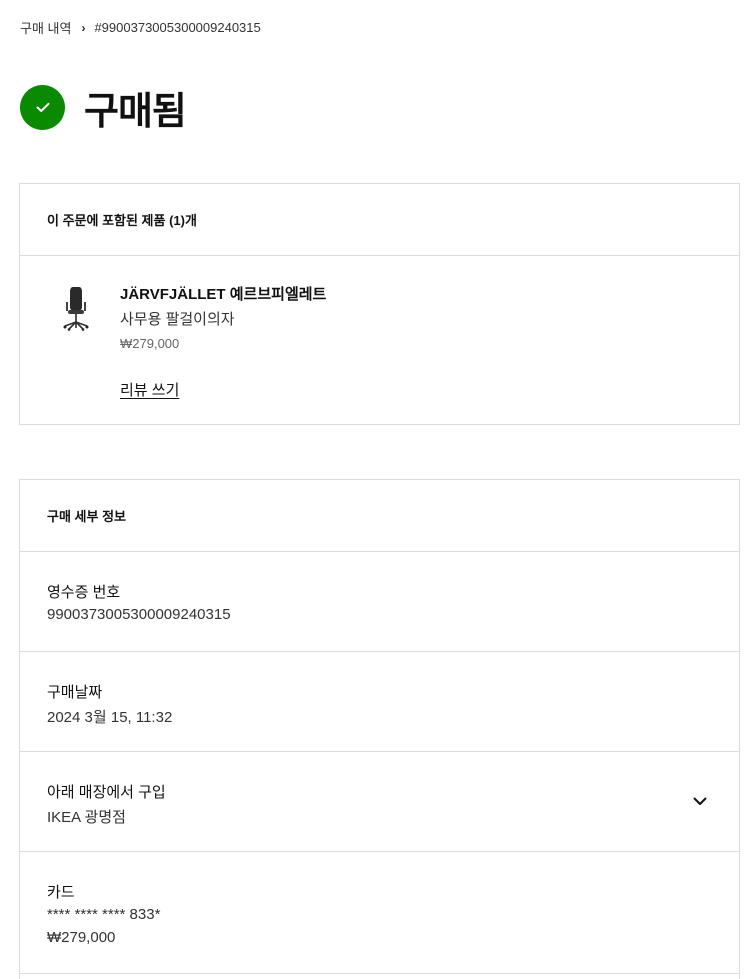 This screenshot has width=750, height=979. I want to click on card-payment-row: 카드 **** **** **** 833* ₩279,000, so click(379, 913).